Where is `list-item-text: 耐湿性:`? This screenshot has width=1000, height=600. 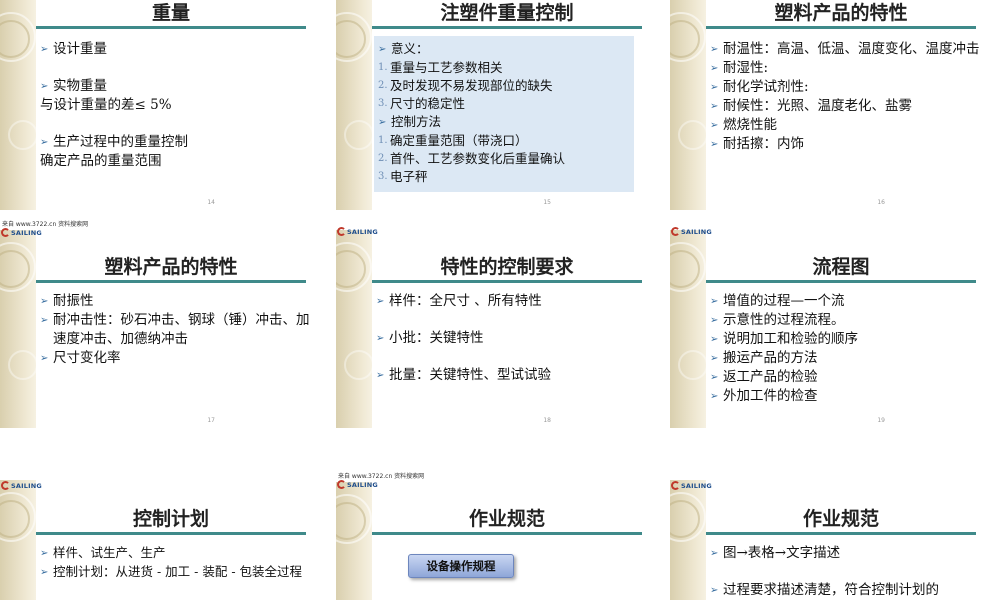 list-item-text: 耐湿性: is located at coordinates (746, 68).